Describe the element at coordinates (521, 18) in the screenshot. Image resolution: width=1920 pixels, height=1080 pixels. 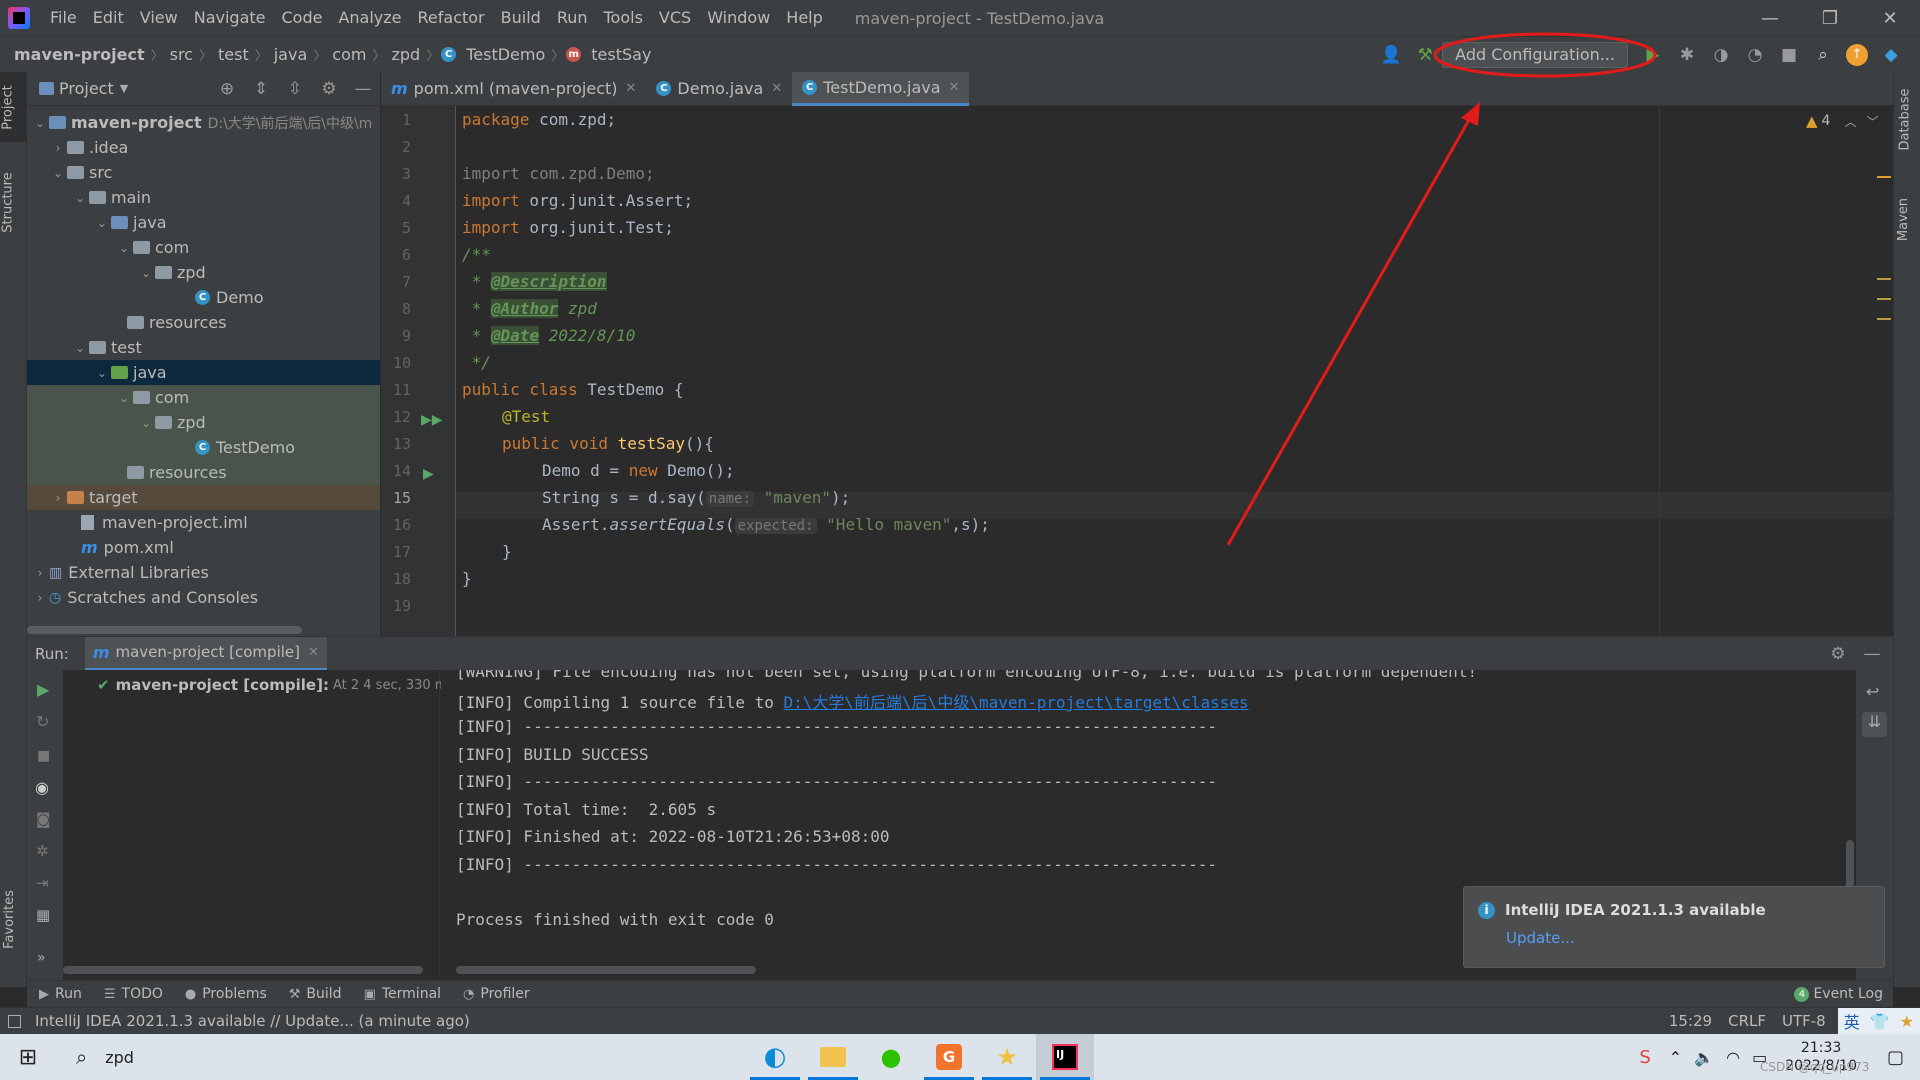
I see `menu-build: Build` at that location.